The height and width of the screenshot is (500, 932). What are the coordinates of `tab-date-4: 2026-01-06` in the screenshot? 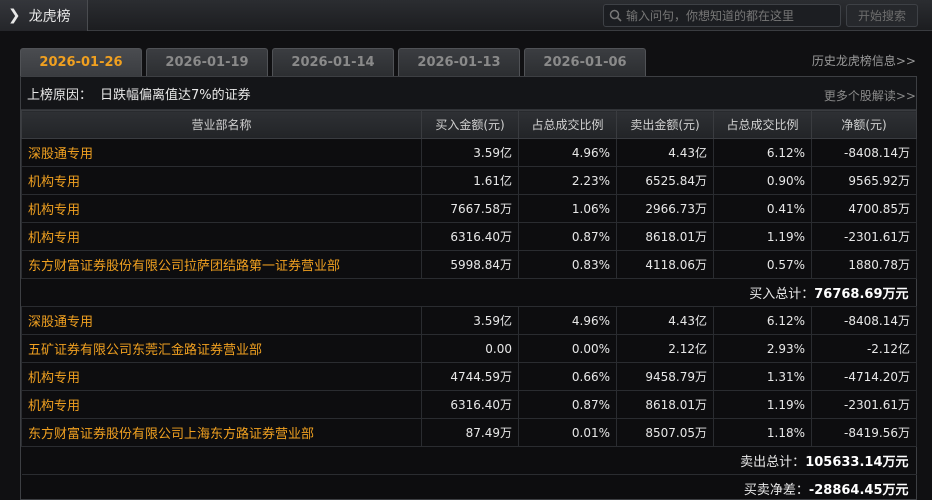 It's located at (585, 62).